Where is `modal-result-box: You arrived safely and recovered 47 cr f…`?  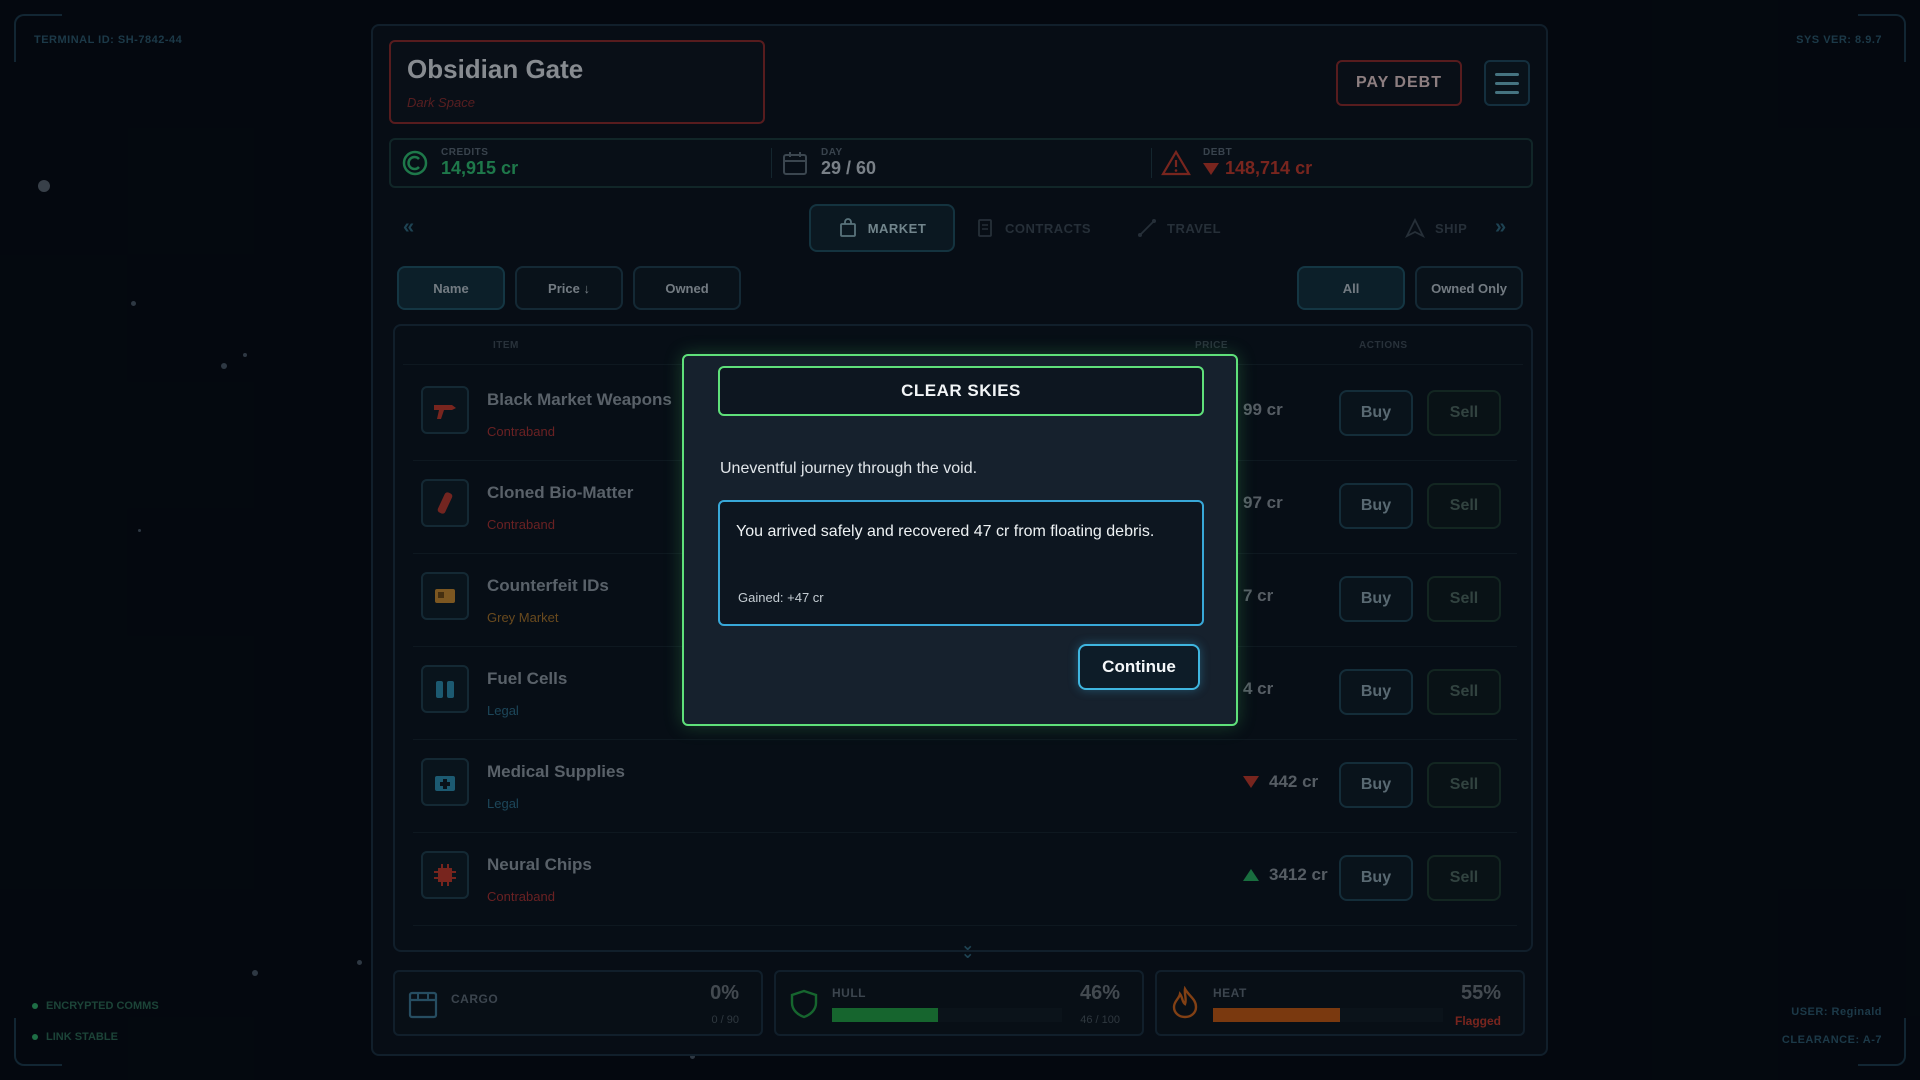 modal-result-box: You arrived safely and recovered 47 cr f… is located at coordinates (961, 563).